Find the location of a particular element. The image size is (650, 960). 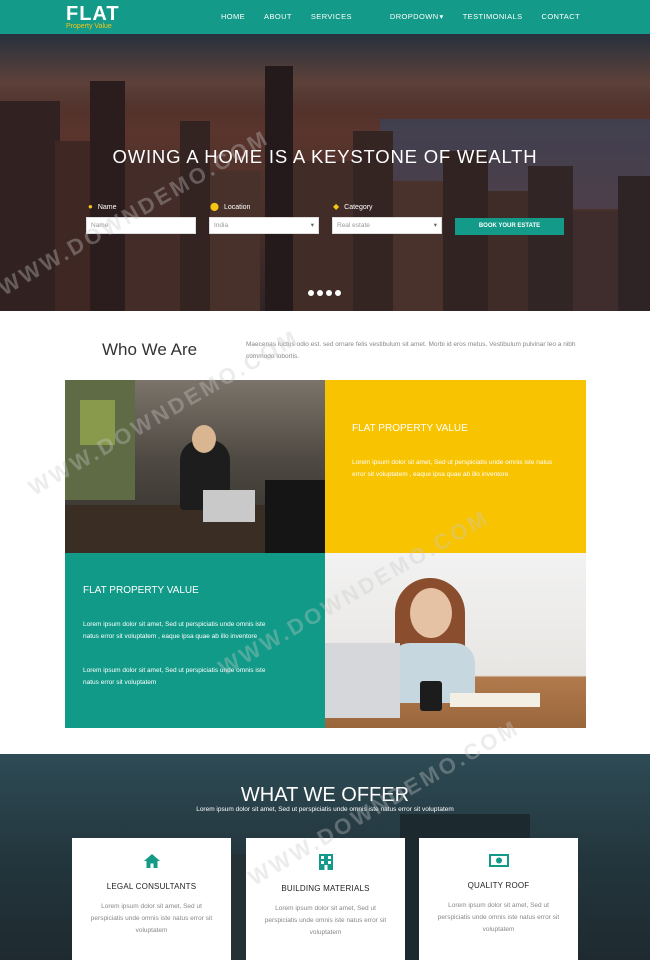

woman-laptop-photo is located at coordinates (455, 640).